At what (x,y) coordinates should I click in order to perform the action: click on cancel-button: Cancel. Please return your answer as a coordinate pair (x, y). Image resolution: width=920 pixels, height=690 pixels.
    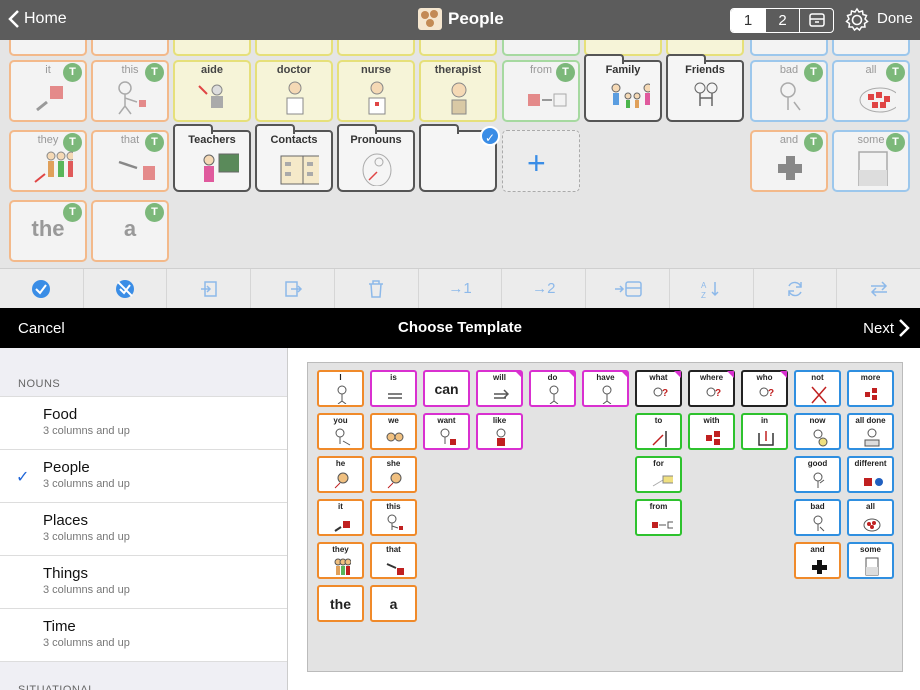
    Looking at the image, I should click on (41, 328).